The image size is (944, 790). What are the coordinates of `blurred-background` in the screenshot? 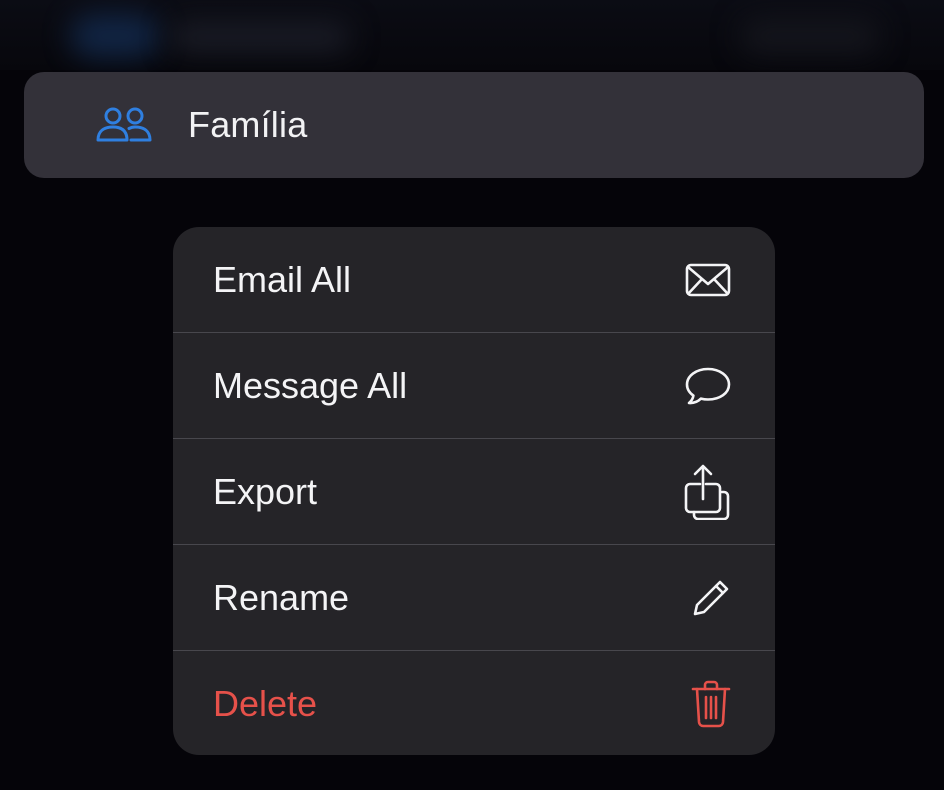 It's located at (472, 35).